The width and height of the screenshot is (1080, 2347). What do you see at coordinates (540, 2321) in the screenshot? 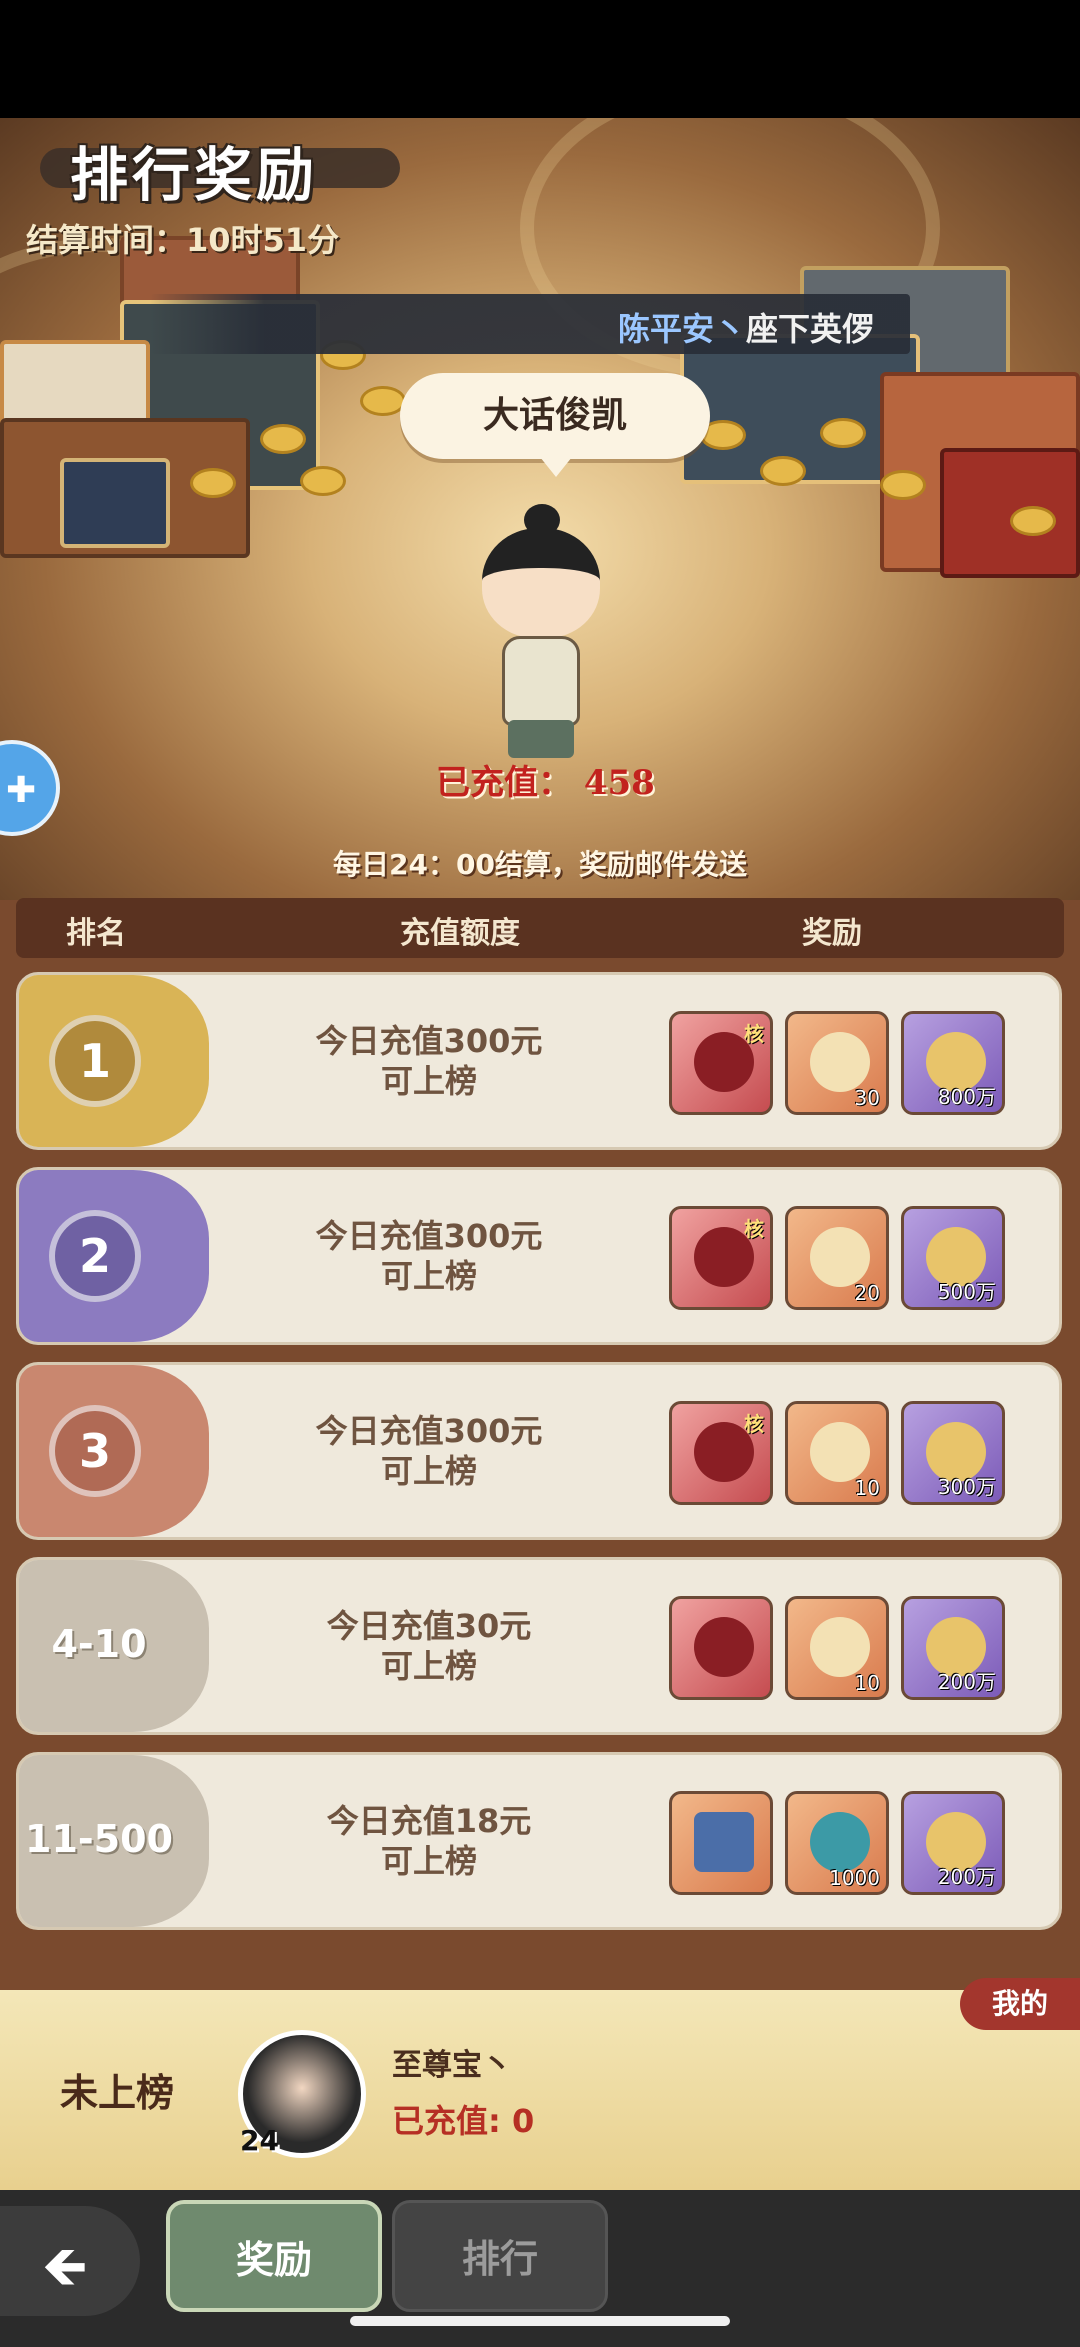
I see `home-indicator` at bounding box center [540, 2321].